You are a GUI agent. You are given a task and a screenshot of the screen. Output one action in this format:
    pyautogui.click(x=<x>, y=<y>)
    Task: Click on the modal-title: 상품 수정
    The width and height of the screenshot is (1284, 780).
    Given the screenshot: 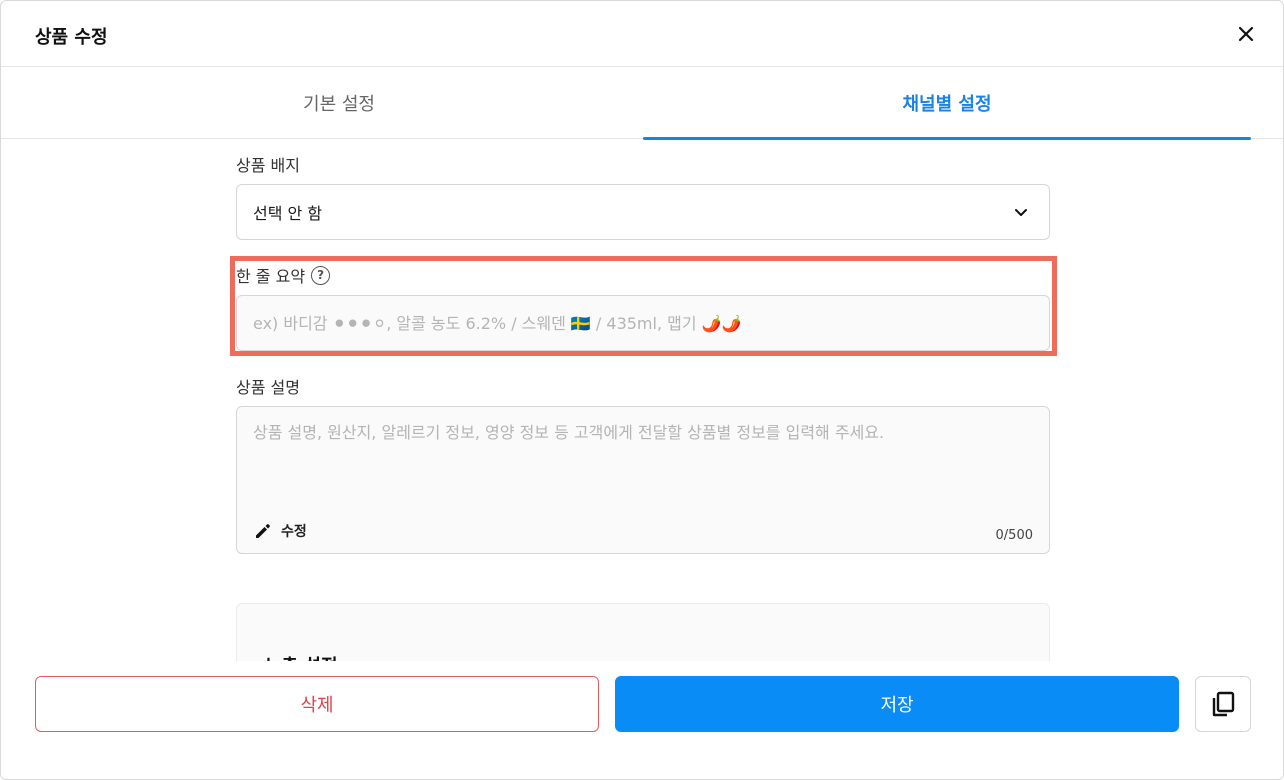 What is the action you would take?
    pyautogui.click(x=71, y=37)
    